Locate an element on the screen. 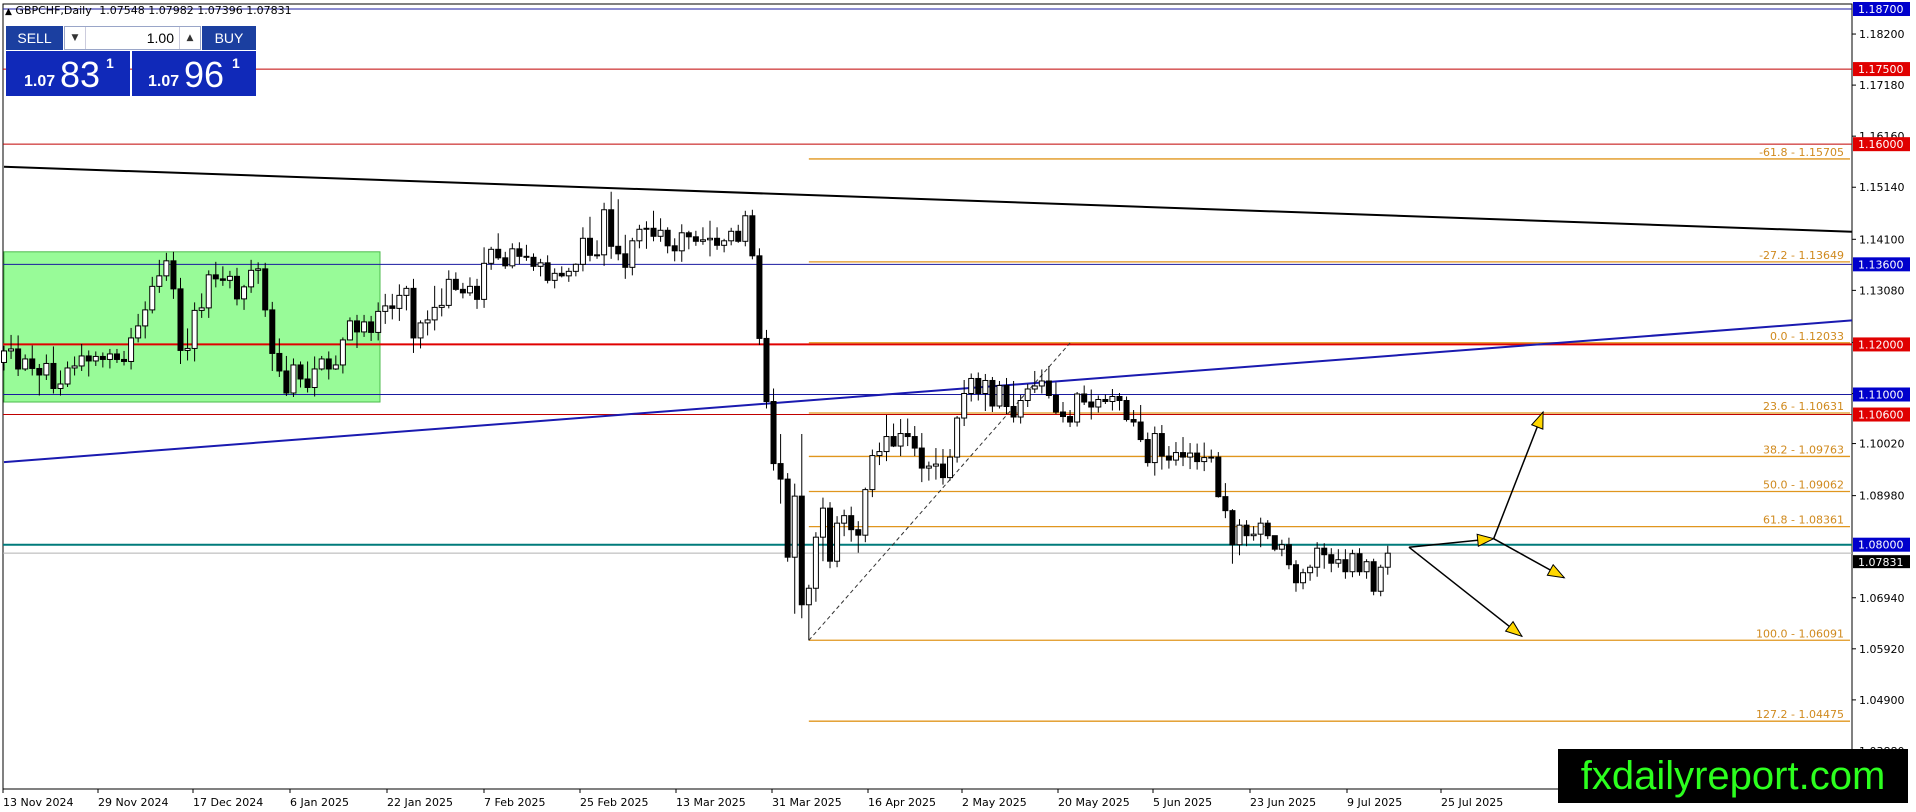  buy-button: BUY is located at coordinates (229, 38).